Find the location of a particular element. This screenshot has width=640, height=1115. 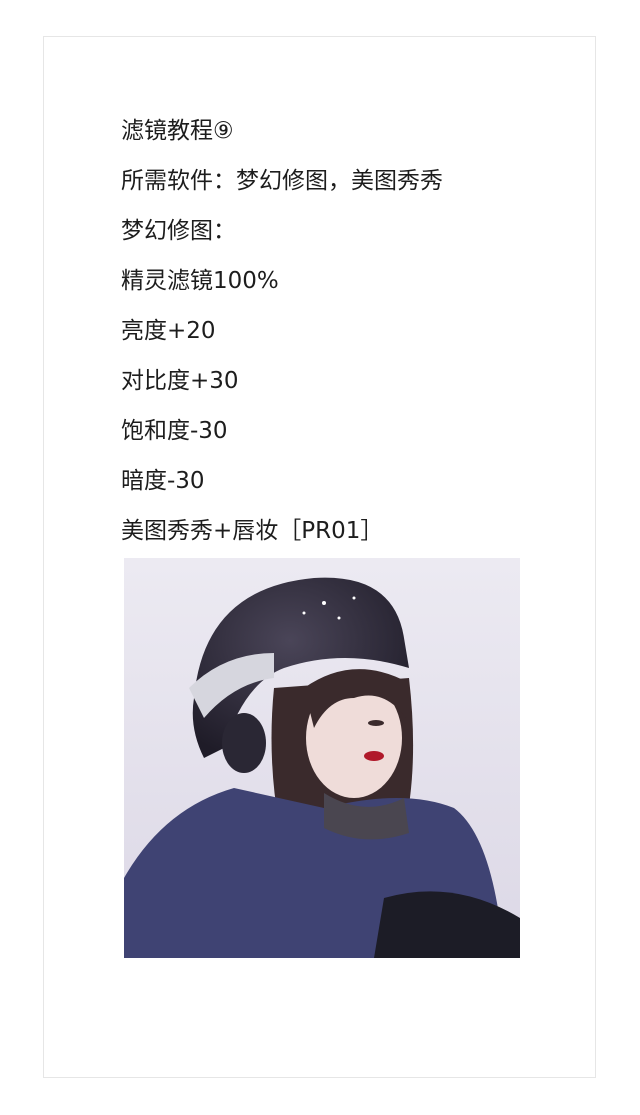

darkness-setting: 暗度-30 is located at coordinates (163, 481).